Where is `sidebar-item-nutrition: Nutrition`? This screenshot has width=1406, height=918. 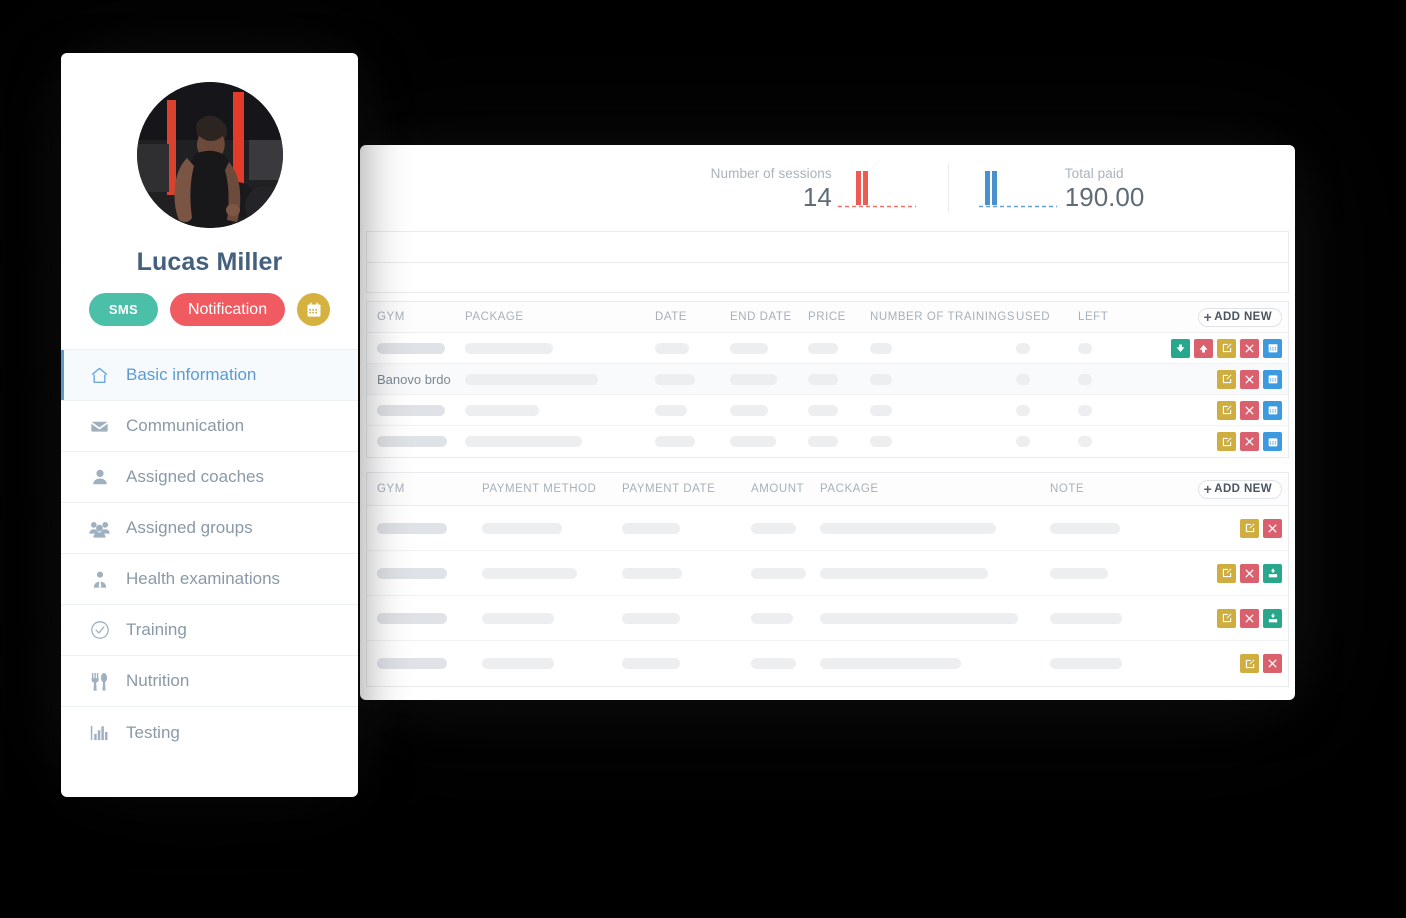 sidebar-item-nutrition: Nutrition is located at coordinates (209, 681).